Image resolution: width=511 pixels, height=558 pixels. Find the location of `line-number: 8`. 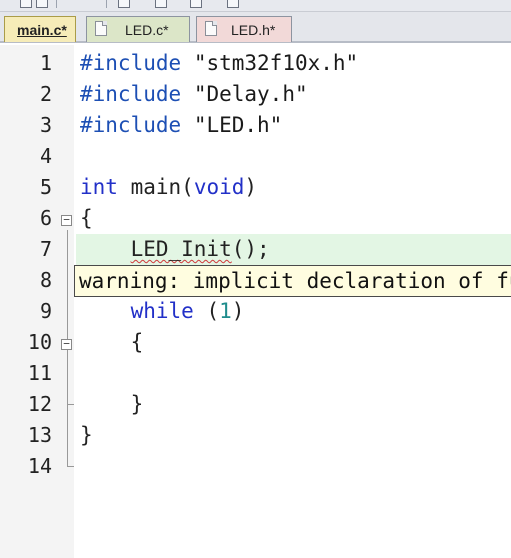

line-number: 8 is located at coordinates (45, 280).